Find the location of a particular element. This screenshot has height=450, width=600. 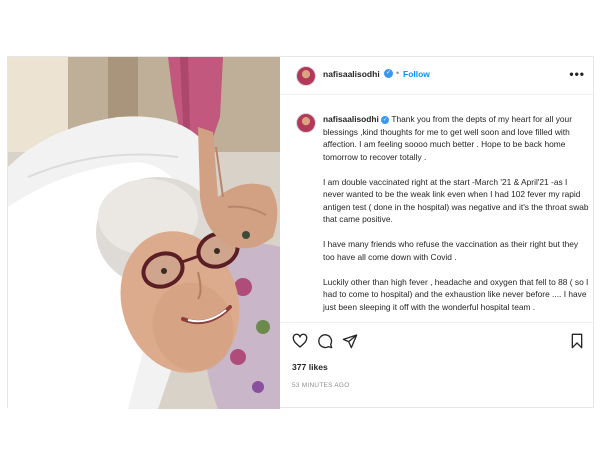

caption-username: nafisaalisodhi is located at coordinates (351, 119).